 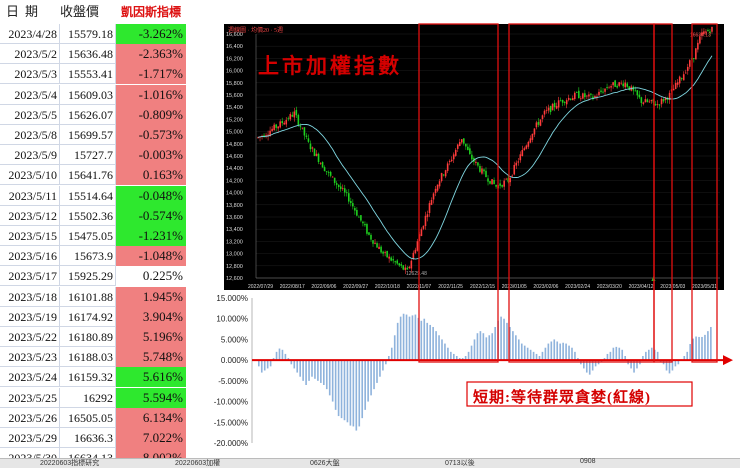 What do you see at coordinates (88, 438) in the screenshot?
I see `cell-close: 16636.3` at bounding box center [88, 438].